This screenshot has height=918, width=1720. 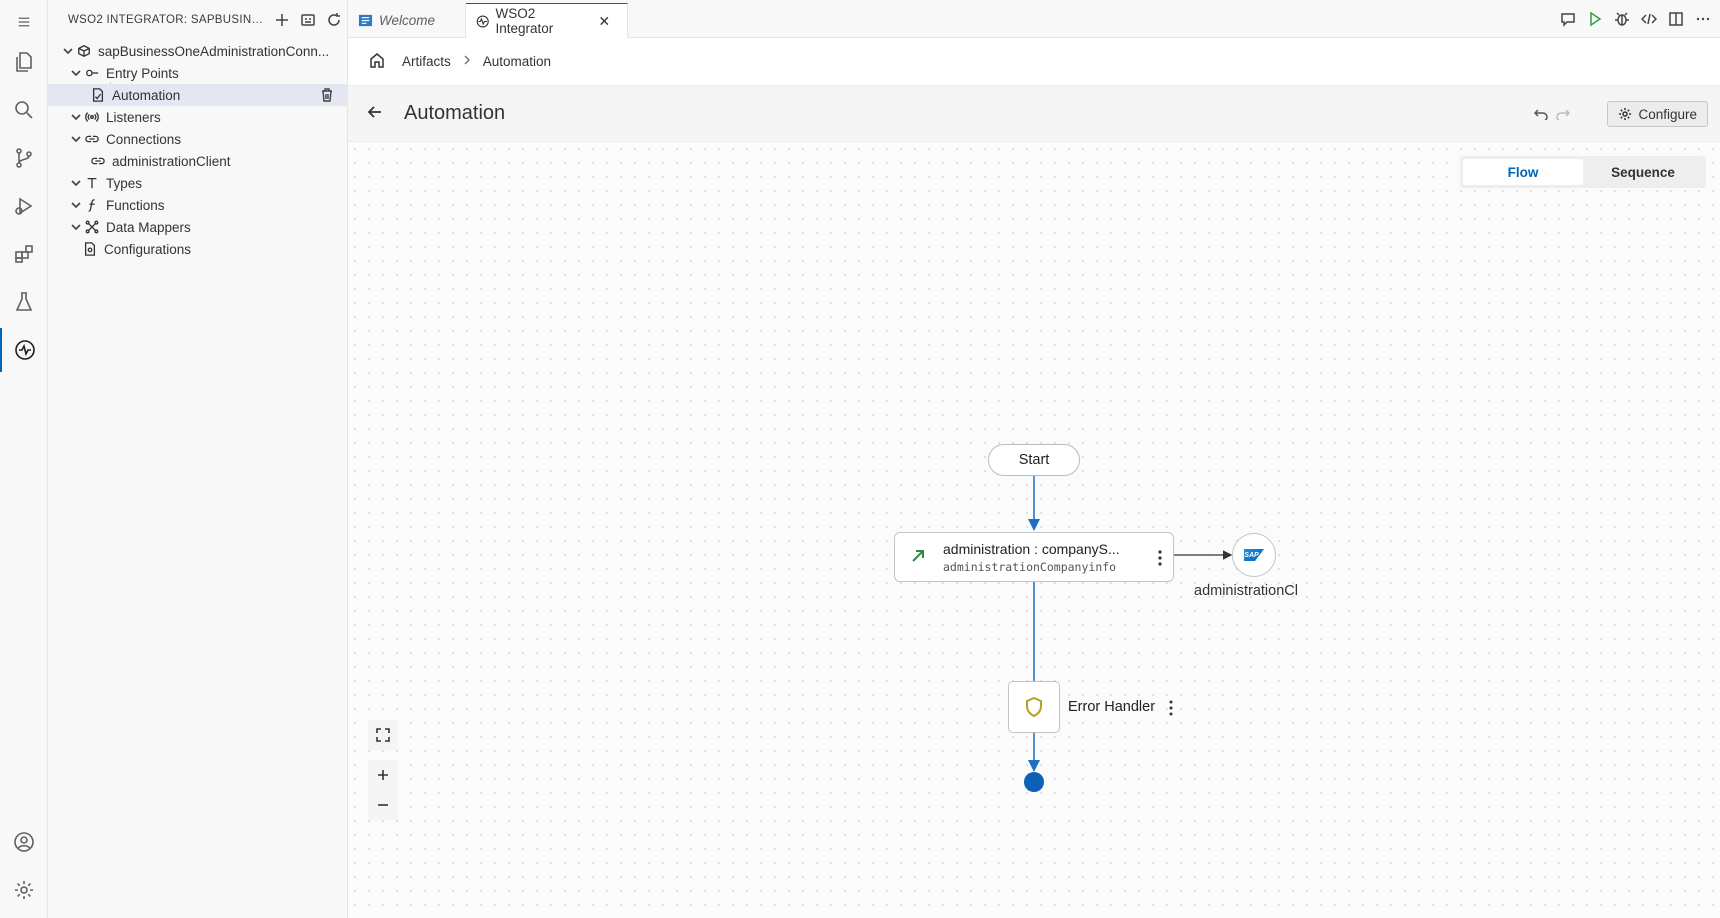 I want to click on zoom-controls, so click(x=383, y=770).